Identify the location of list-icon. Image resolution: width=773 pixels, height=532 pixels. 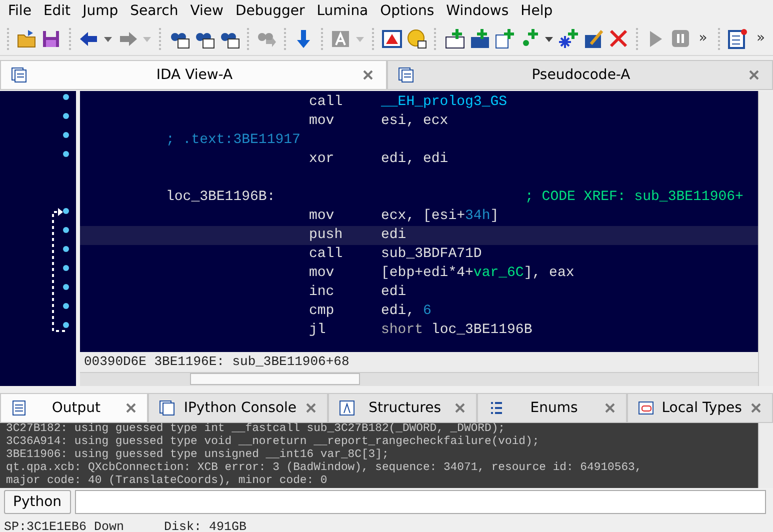
(19, 408).